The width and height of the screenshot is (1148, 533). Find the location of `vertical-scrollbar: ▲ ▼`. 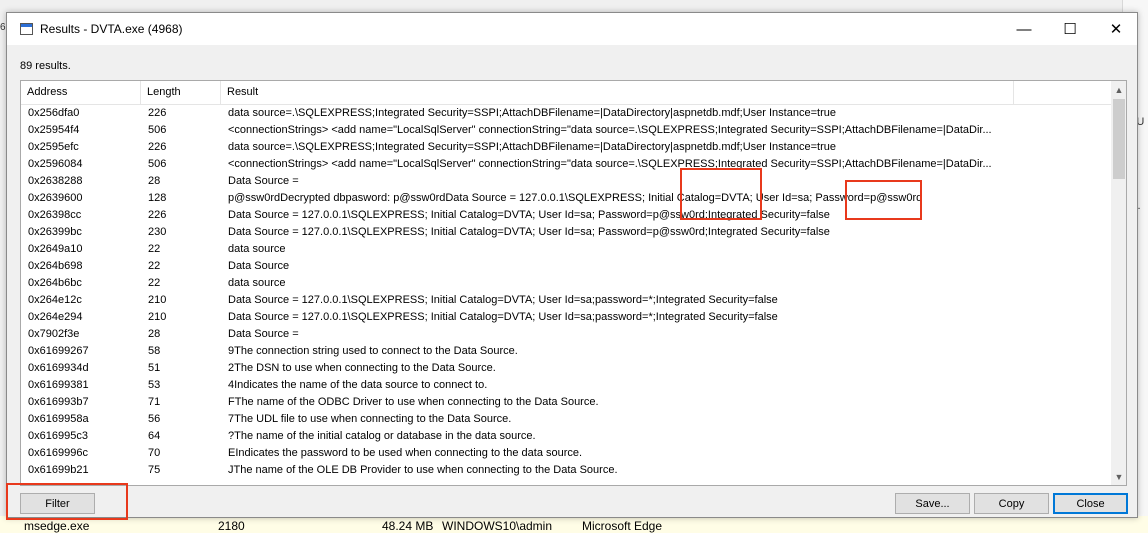

vertical-scrollbar: ▲ ▼ is located at coordinates (1118, 283).